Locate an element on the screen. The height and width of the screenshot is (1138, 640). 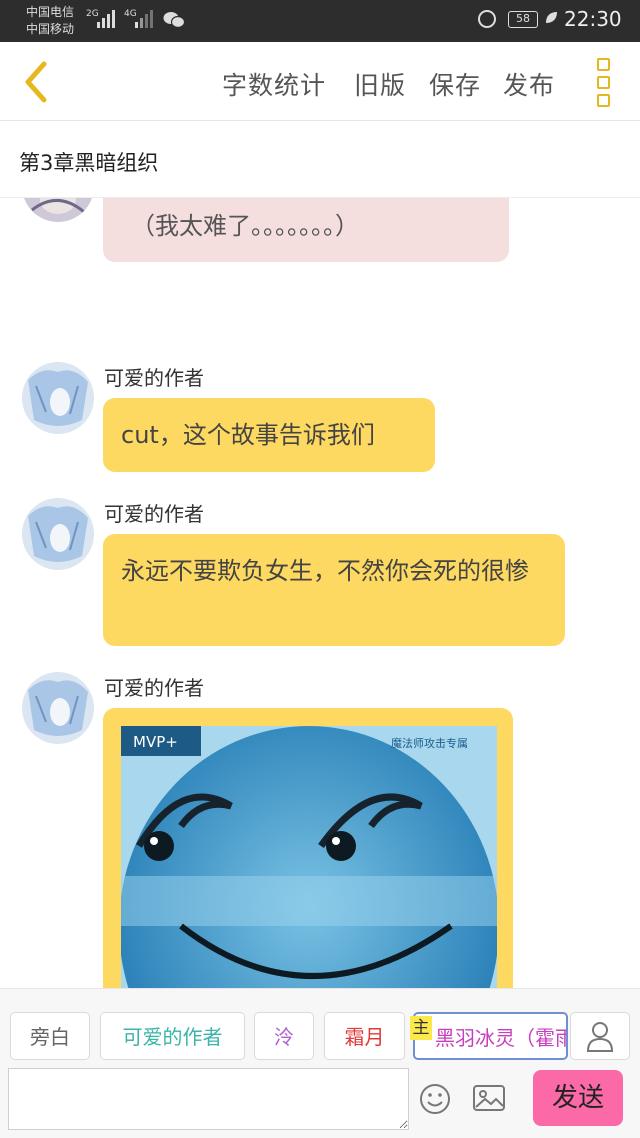
leaf-icon is located at coordinates (551, 17).